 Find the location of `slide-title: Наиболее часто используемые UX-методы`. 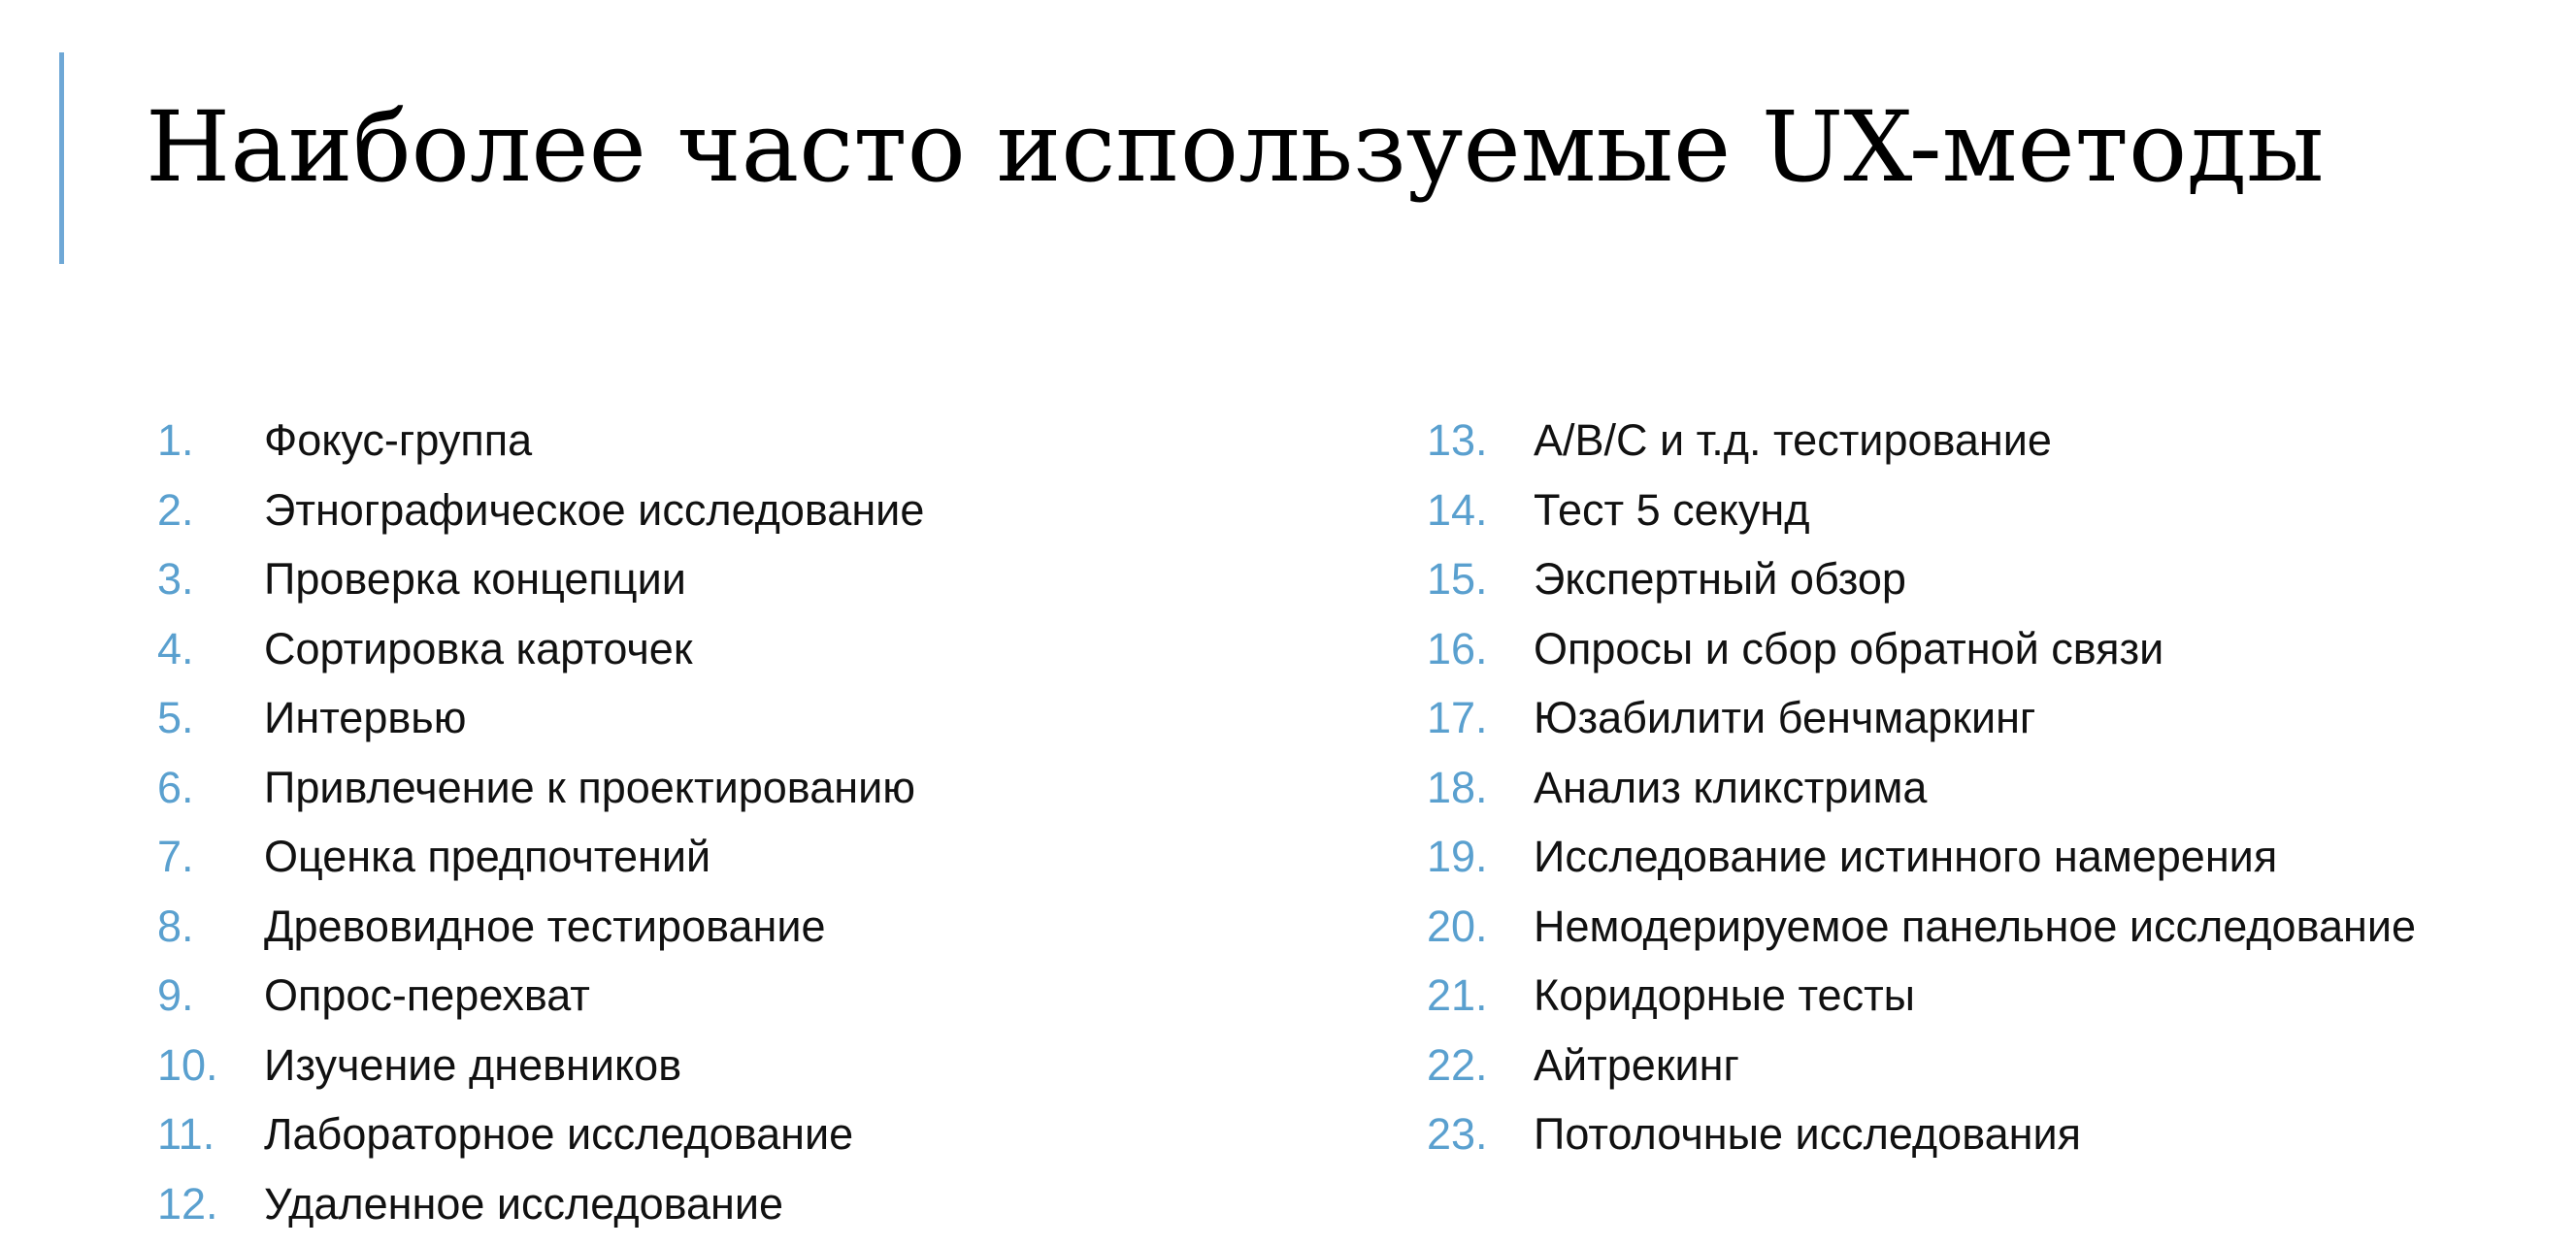

slide-title: Наиболее часто используемые UX-методы is located at coordinates (1235, 147).